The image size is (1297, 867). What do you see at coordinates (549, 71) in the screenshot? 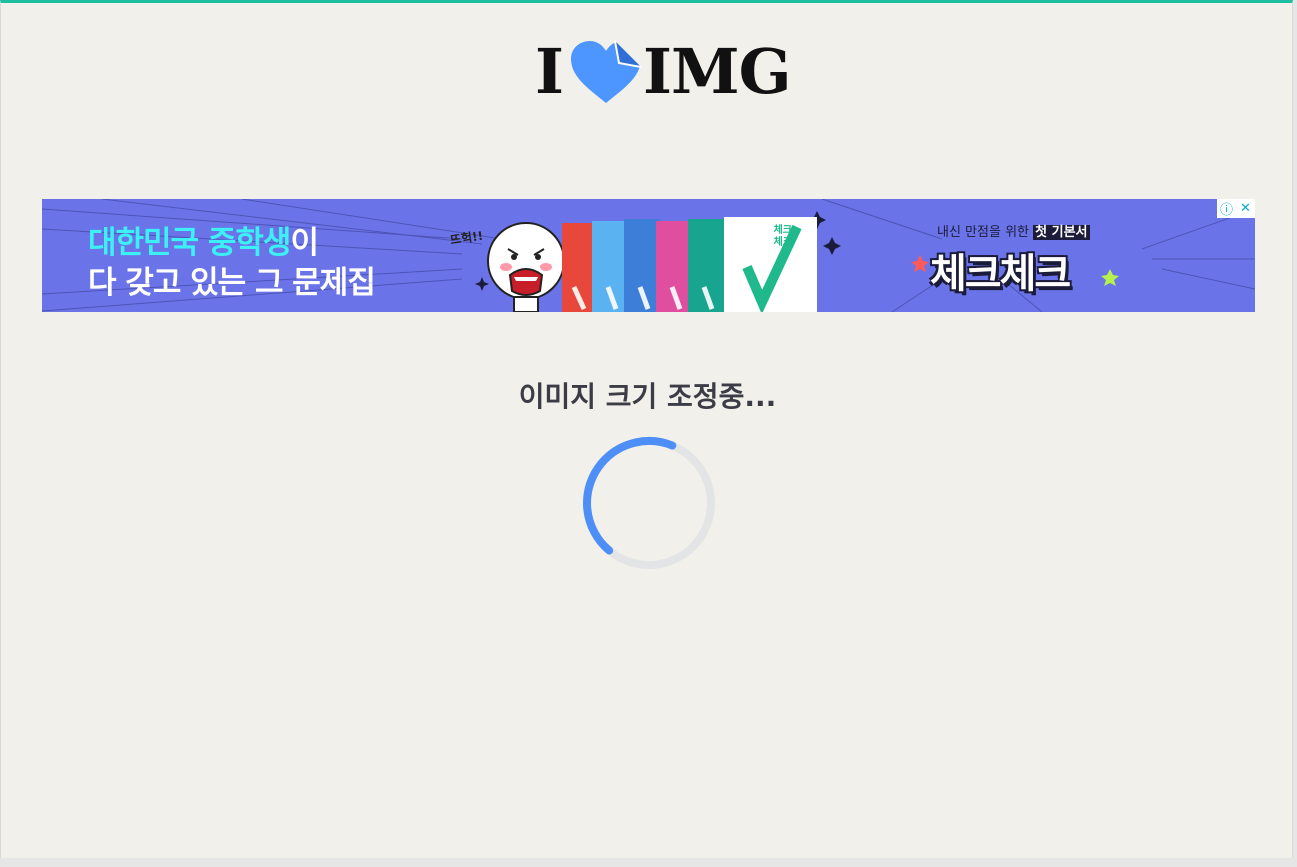
I see `logo-letter-i: I` at bounding box center [549, 71].